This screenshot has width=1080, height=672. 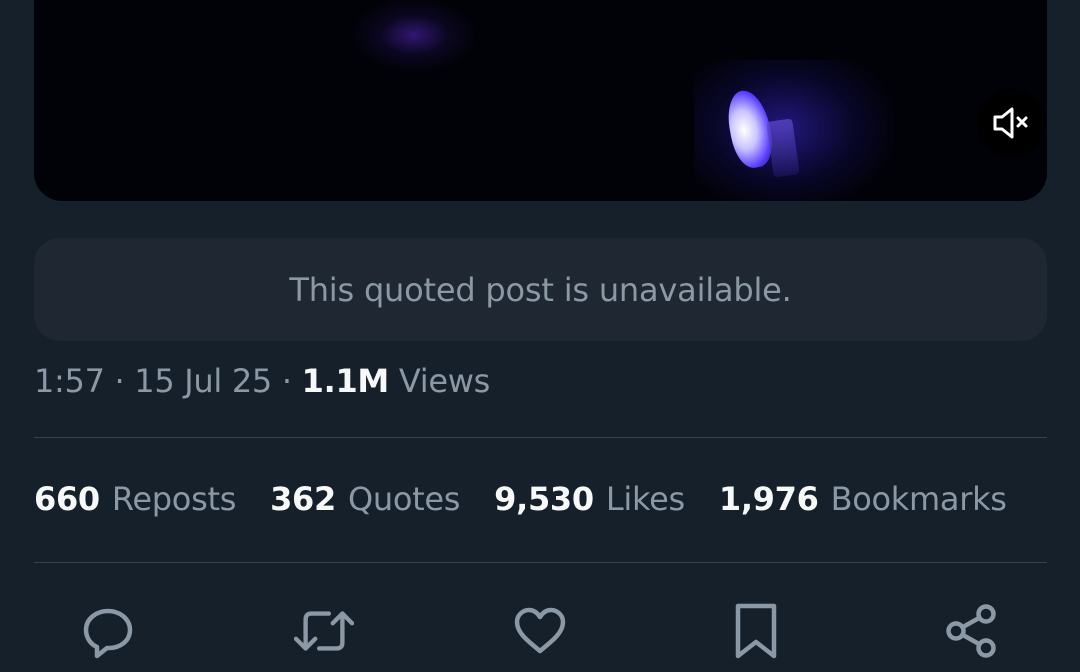 What do you see at coordinates (203, 381) in the screenshot?
I see `post-date: 15 Jul 25` at bounding box center [203, 381].